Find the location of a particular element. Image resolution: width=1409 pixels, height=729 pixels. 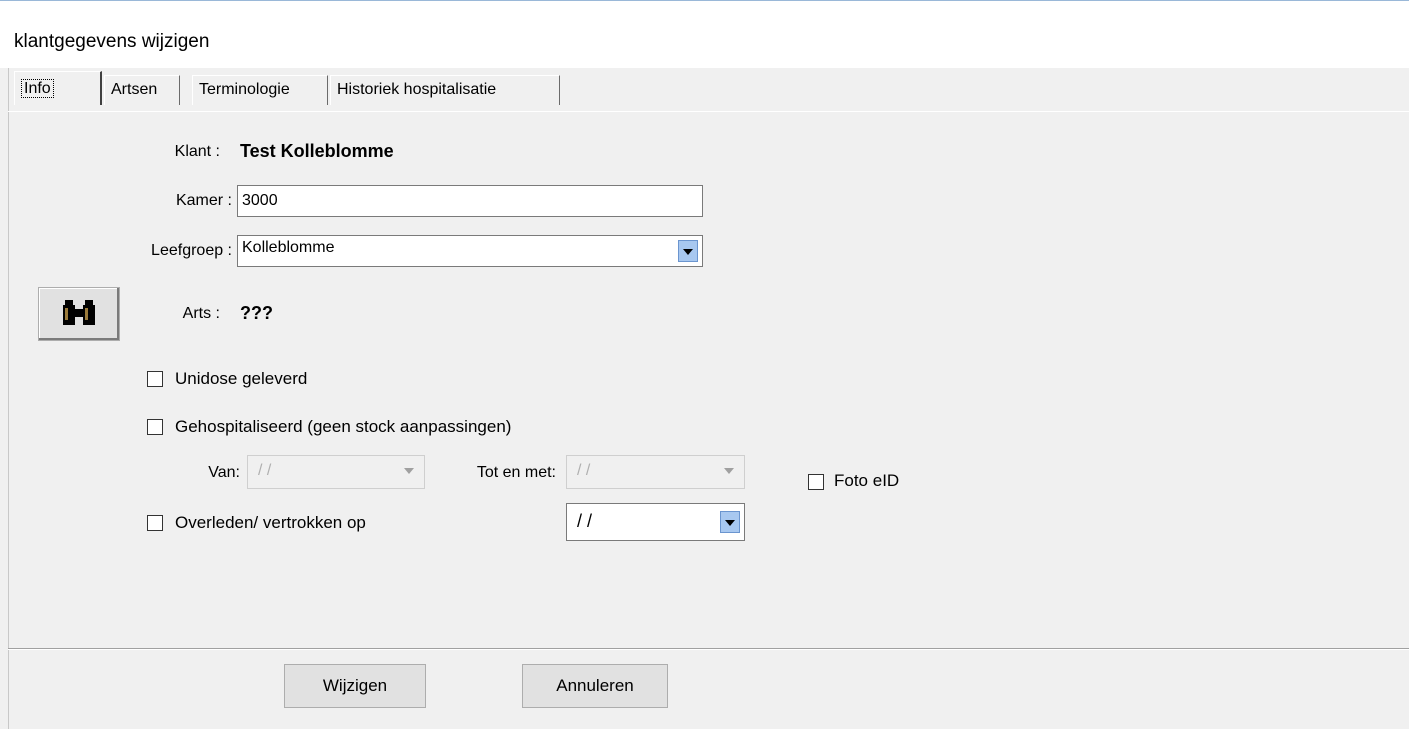

foto-eid-label: Foto eID is located at coordinates (867, 480).